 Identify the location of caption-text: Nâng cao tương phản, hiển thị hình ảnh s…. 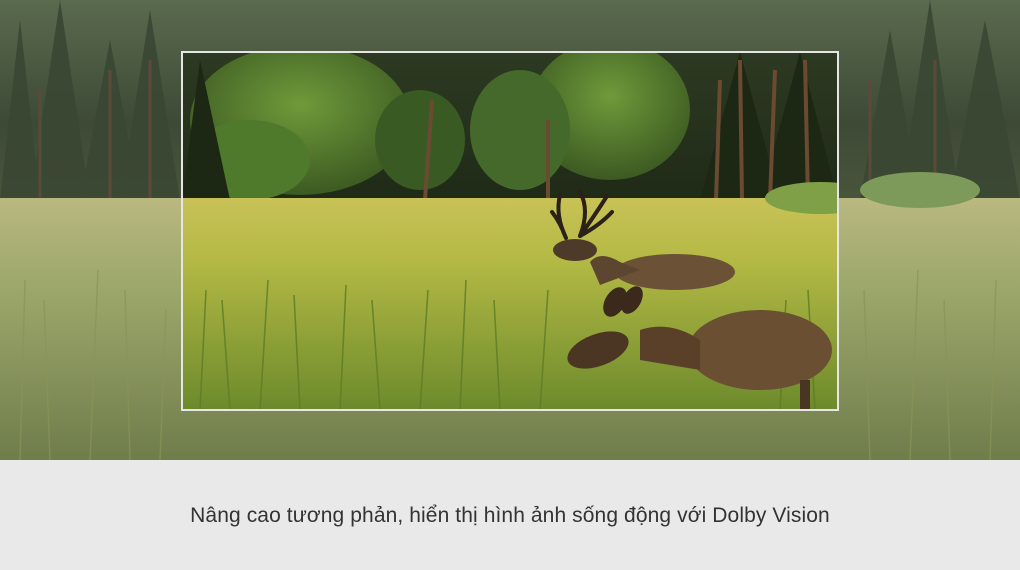
(510, 515).